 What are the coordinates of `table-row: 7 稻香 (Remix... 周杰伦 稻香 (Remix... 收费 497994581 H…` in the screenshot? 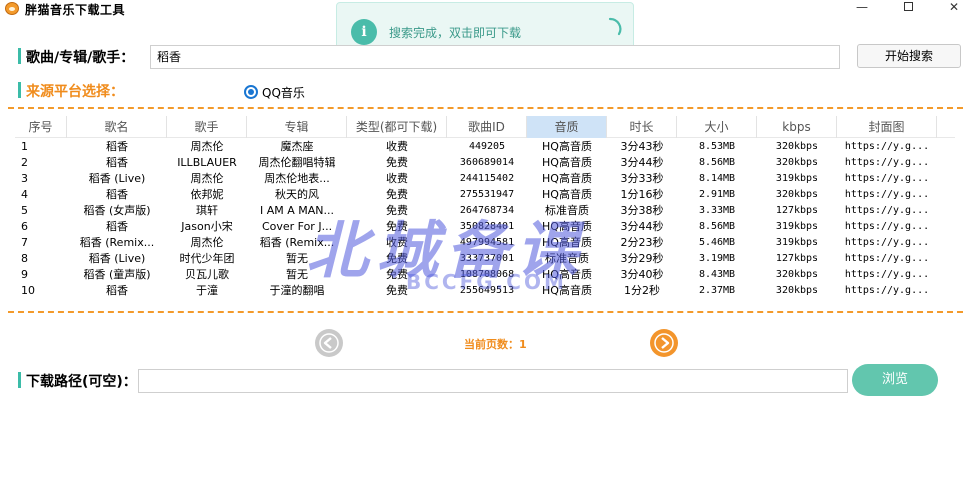 It's located at (485, 243).